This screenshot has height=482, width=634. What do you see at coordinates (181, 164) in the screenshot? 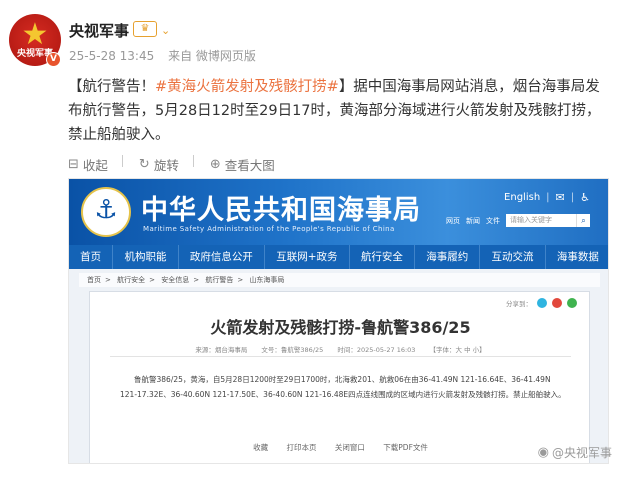
I see `image-actions: ⊟ 收起 ↻ 旋转 ⊕ 查看大图` at bounding box center [181, 164].